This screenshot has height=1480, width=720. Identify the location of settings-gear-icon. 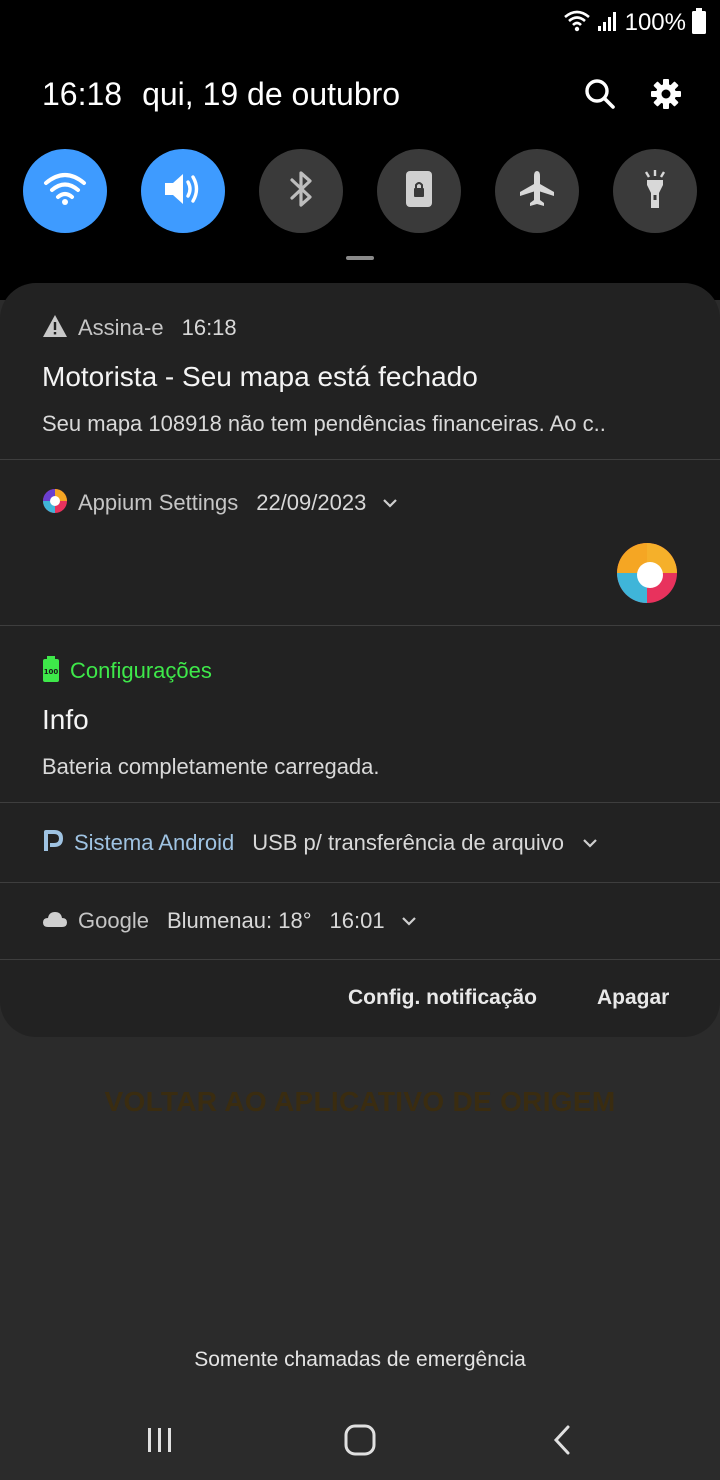
(666, 94).